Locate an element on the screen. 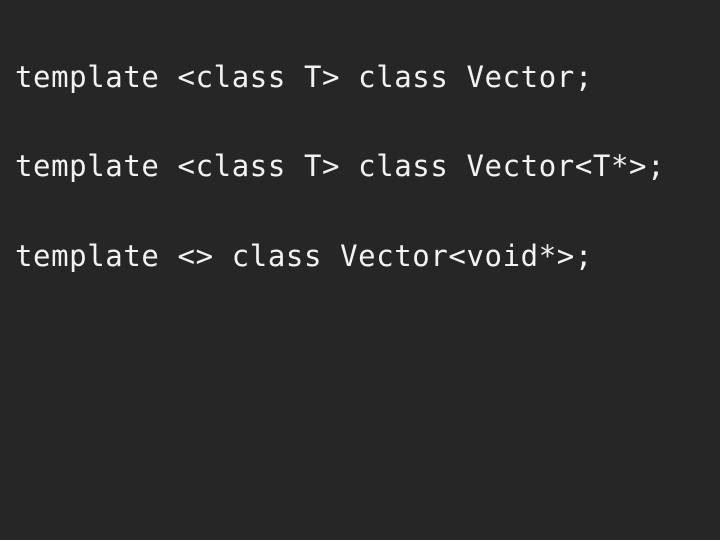 The height and width of the screenshot is (540, 720). code-line-primary-template: template <class T> class Vector; is located at coordinates (304, 77).